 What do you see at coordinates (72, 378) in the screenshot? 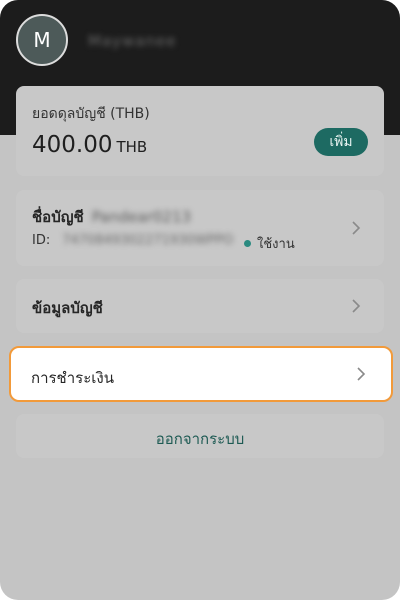
I see `payment-label: การชำระเงิน` at bounding box center [72, 378].